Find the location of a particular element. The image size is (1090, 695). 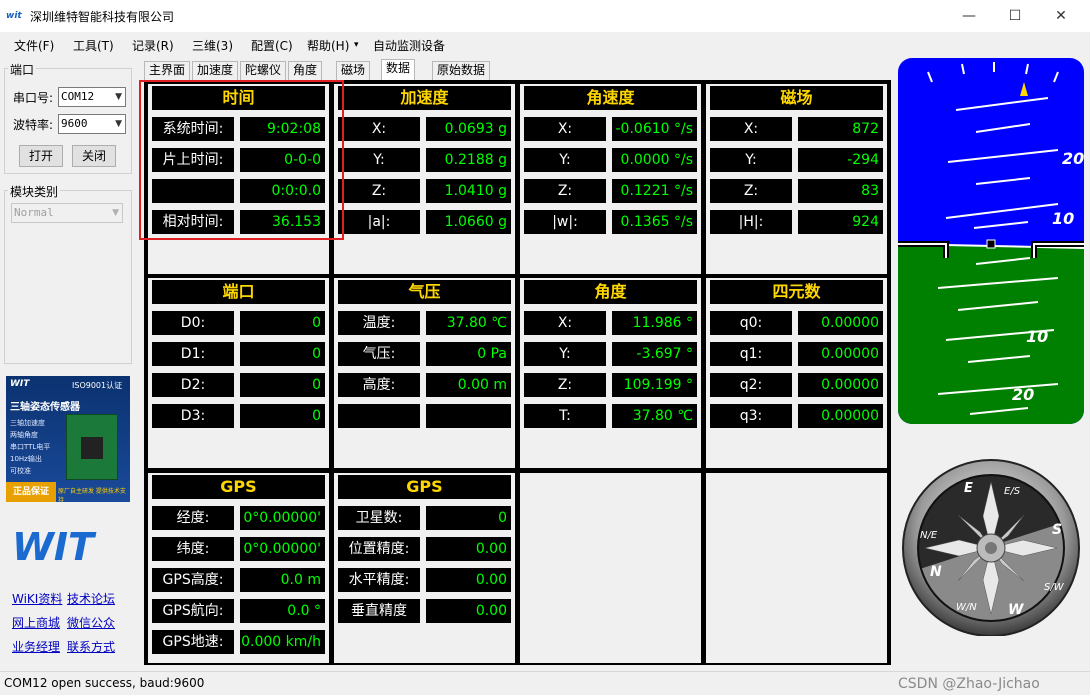

field-label: 高度: is located at coordinates (379, 385).